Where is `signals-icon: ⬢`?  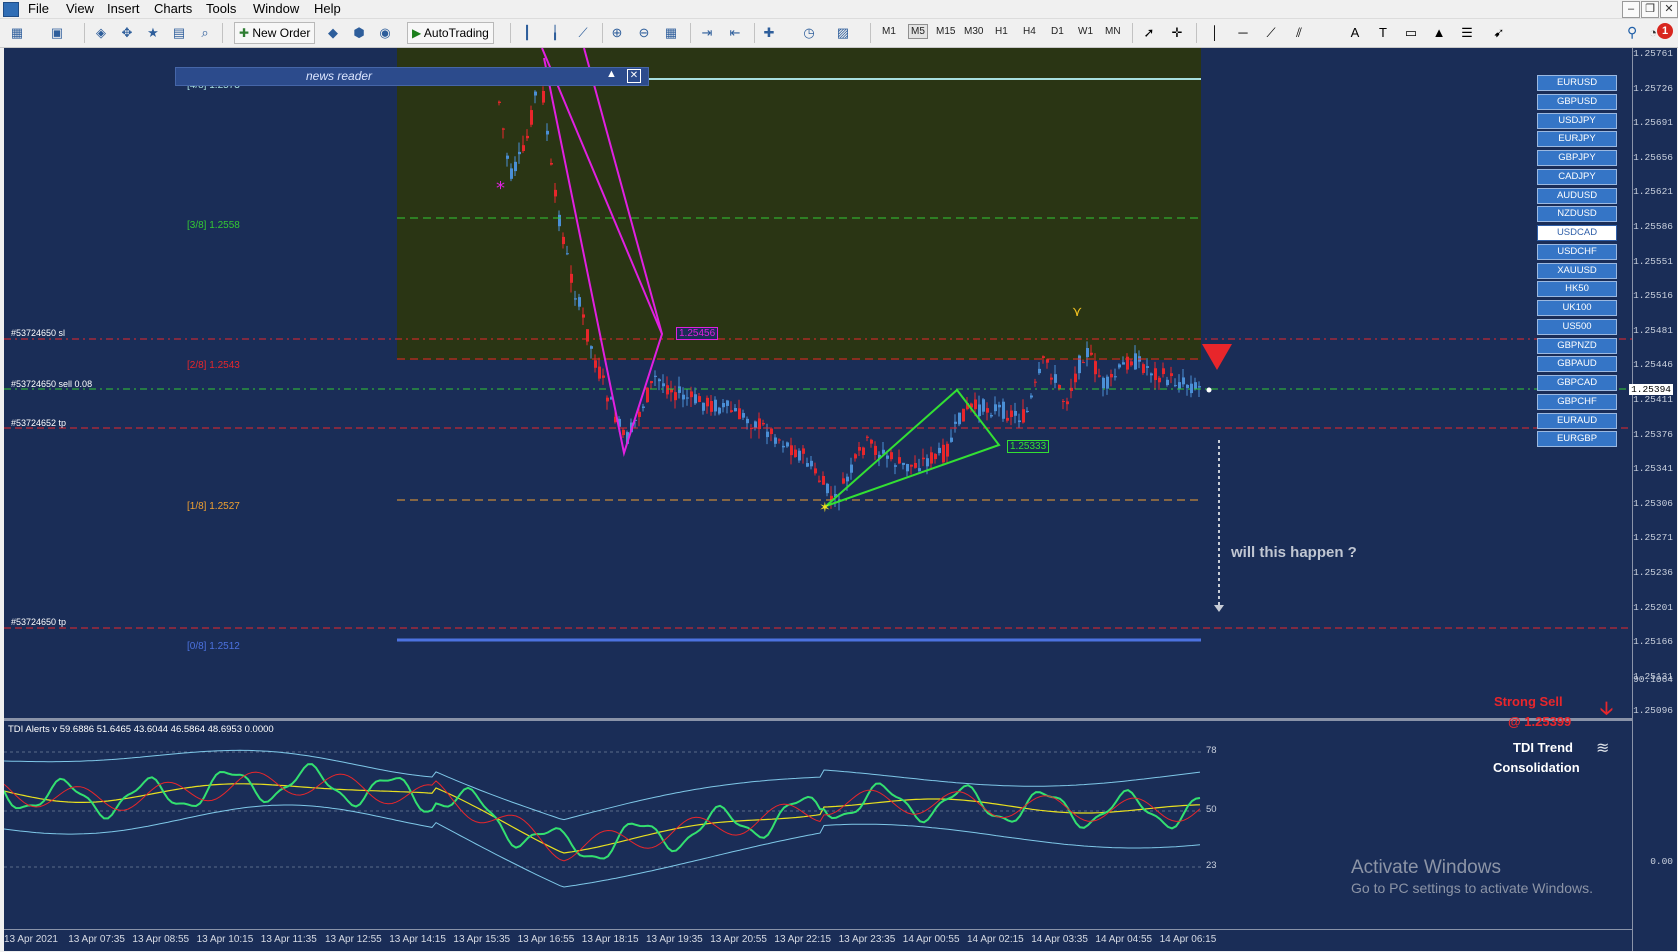 signals-icon: ⬢ is located at coordinates (359, 33).